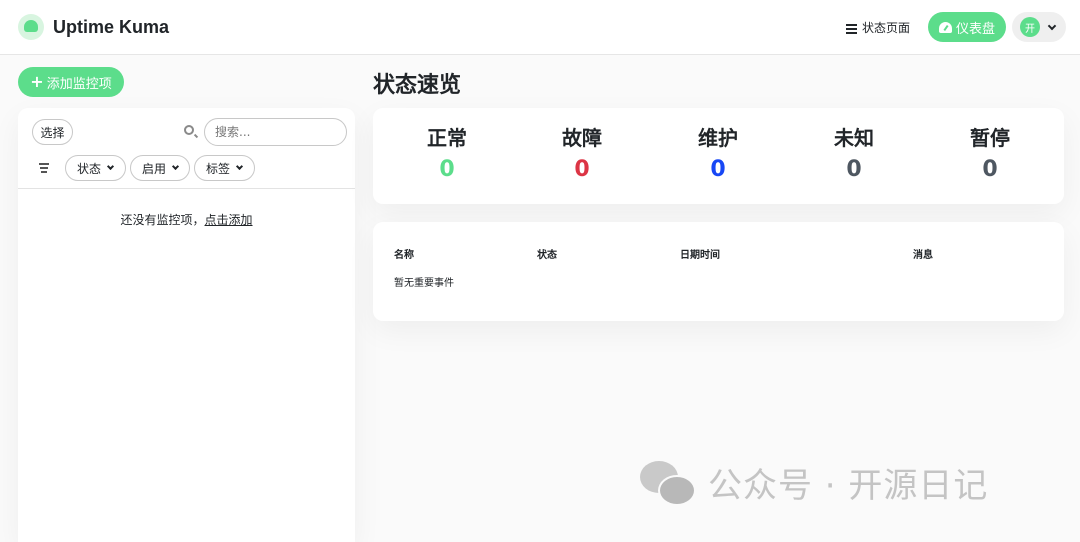  Describe the element at coordinates (668, 483) in the screenshot. I see `wechat-icon` at that location.